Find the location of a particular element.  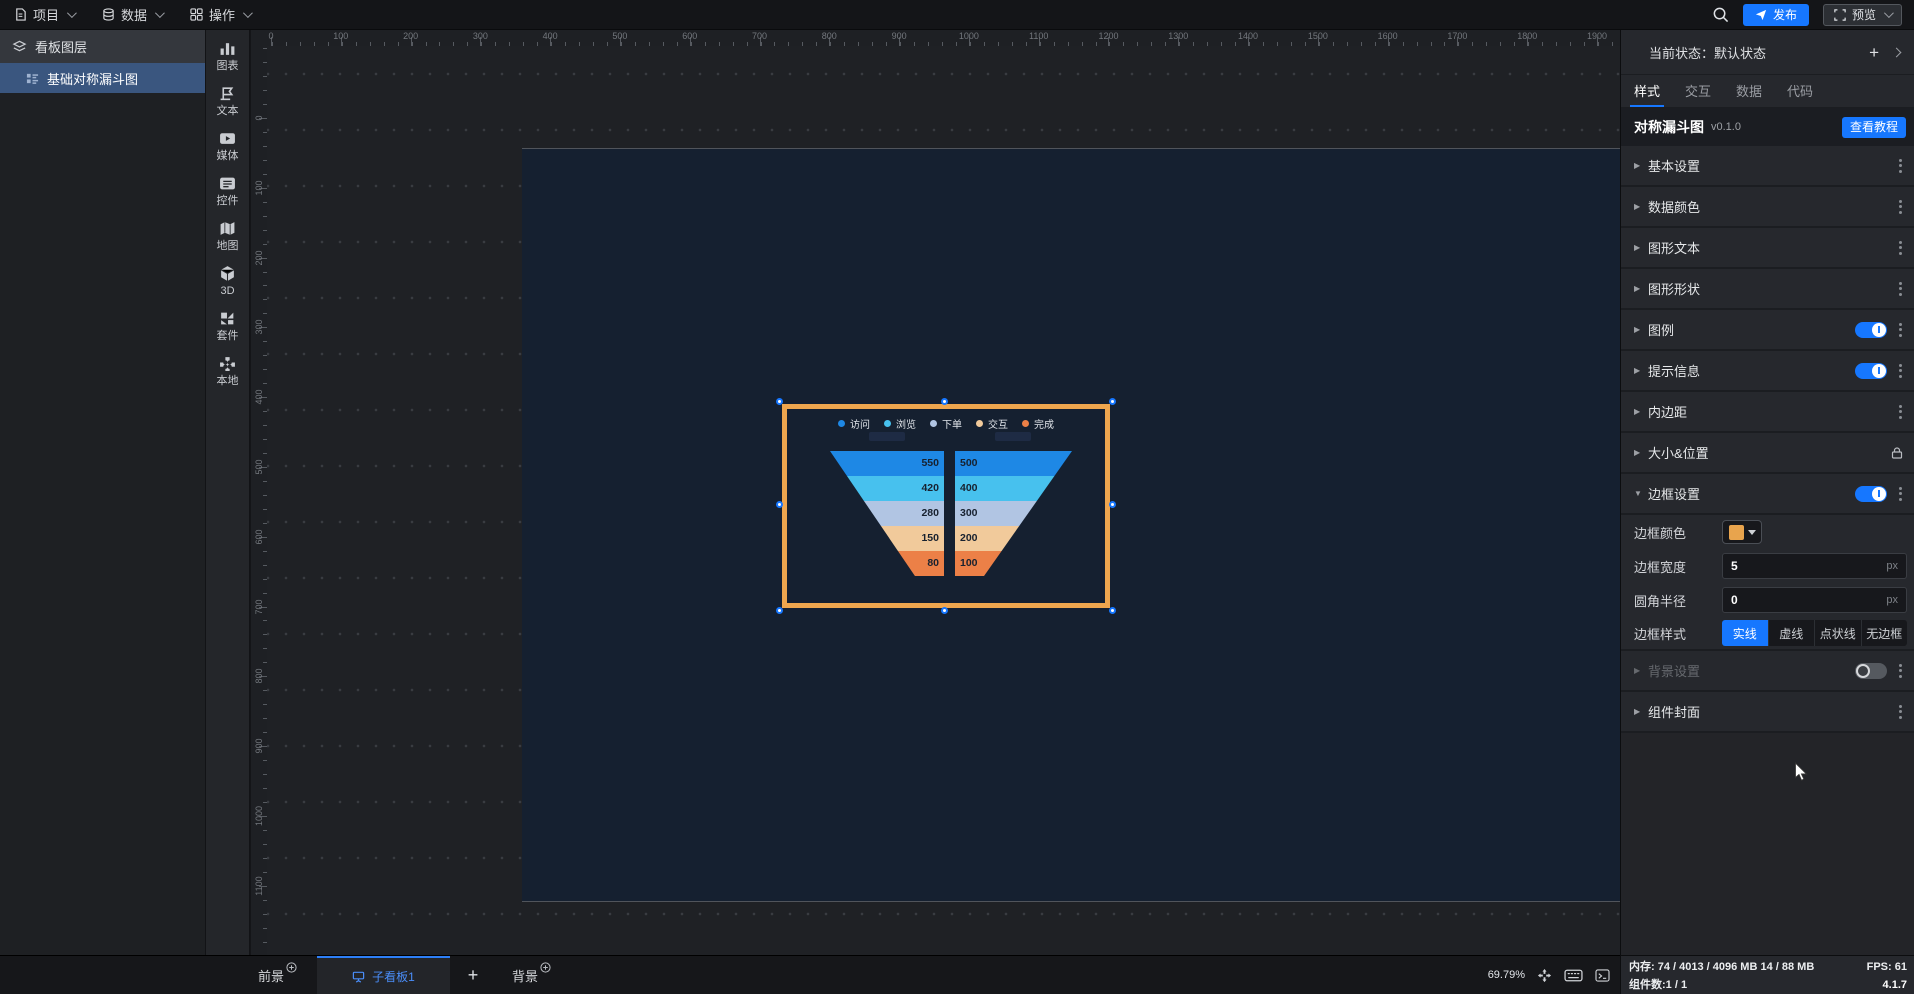

section-边框设置: ▼ 边框设置 is located at coordinates (1767, 494).